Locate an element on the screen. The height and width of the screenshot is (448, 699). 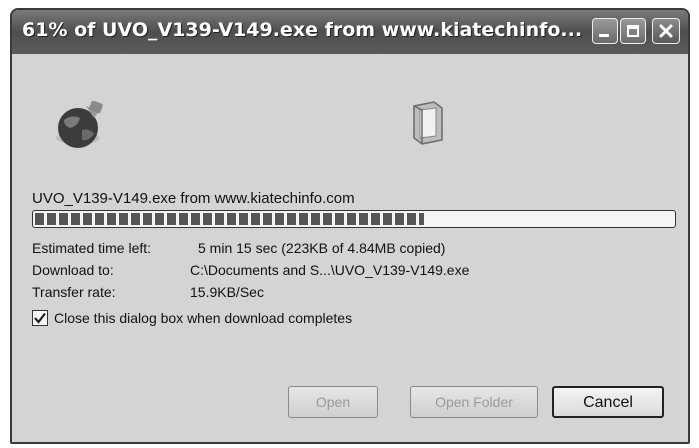
close-icon is located at coordinates (666, 31).